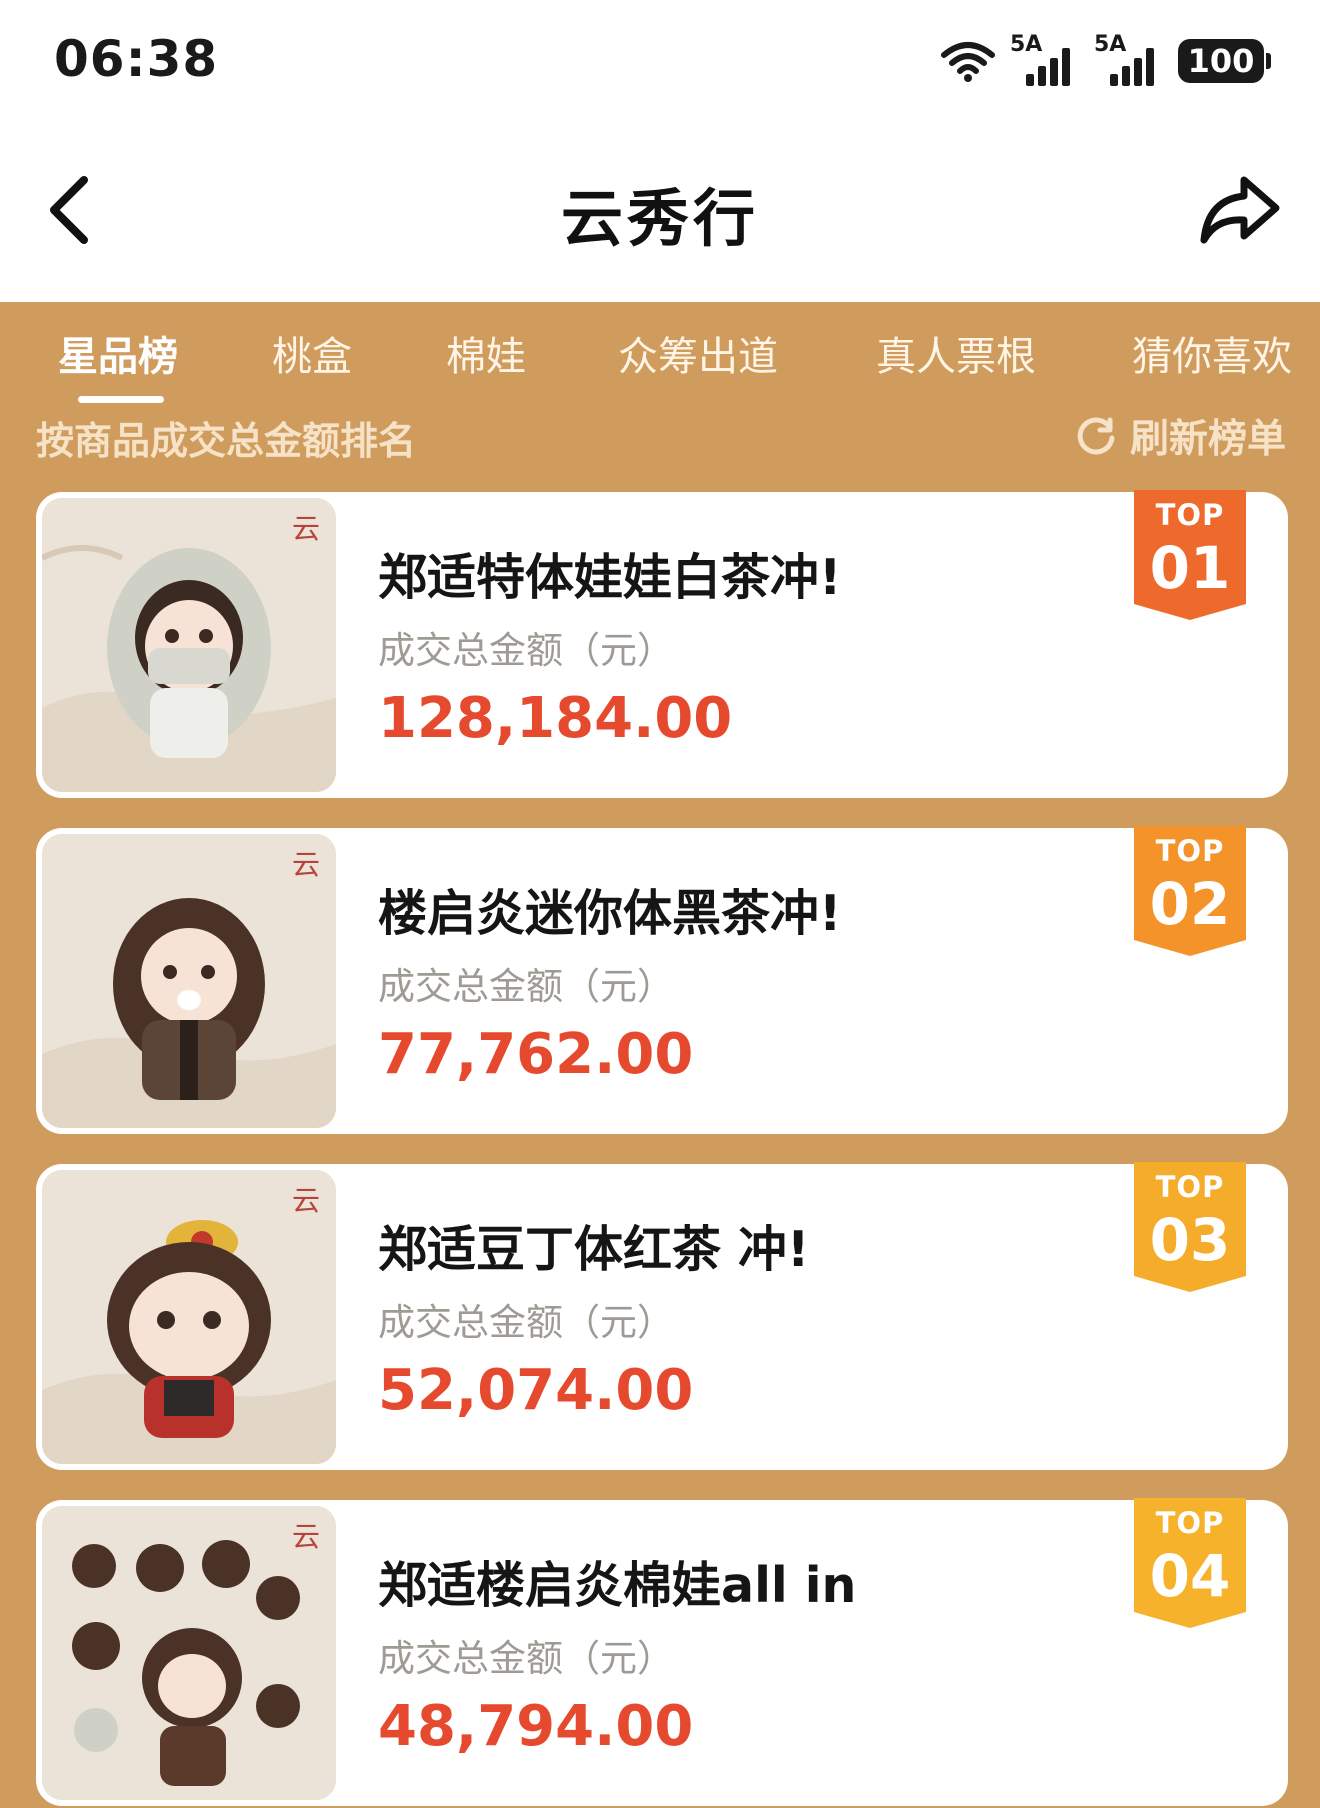  Describe the element at coordinates (536, 1390) in the screenshot. I see `amount-value: 52,074.00` at that location.